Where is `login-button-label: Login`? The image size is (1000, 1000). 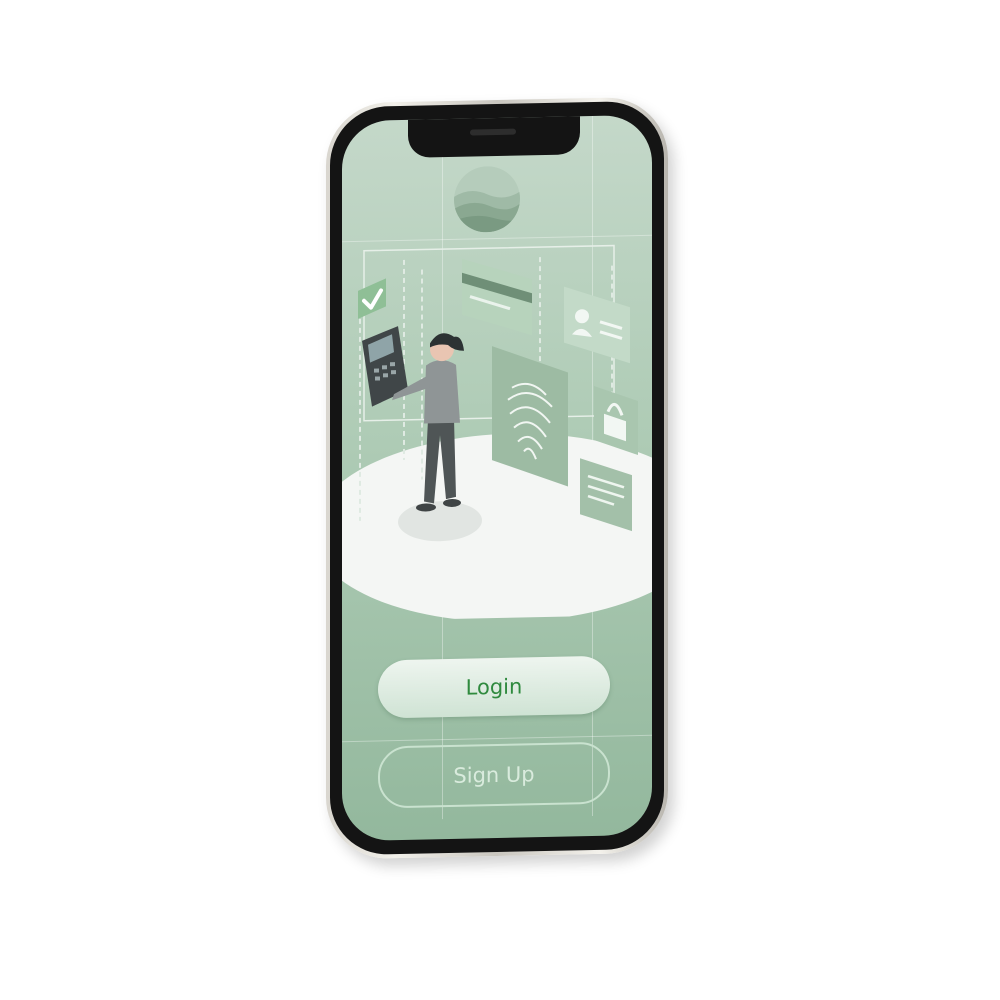 login-button-label: Login is located at coordinates (494, 687).